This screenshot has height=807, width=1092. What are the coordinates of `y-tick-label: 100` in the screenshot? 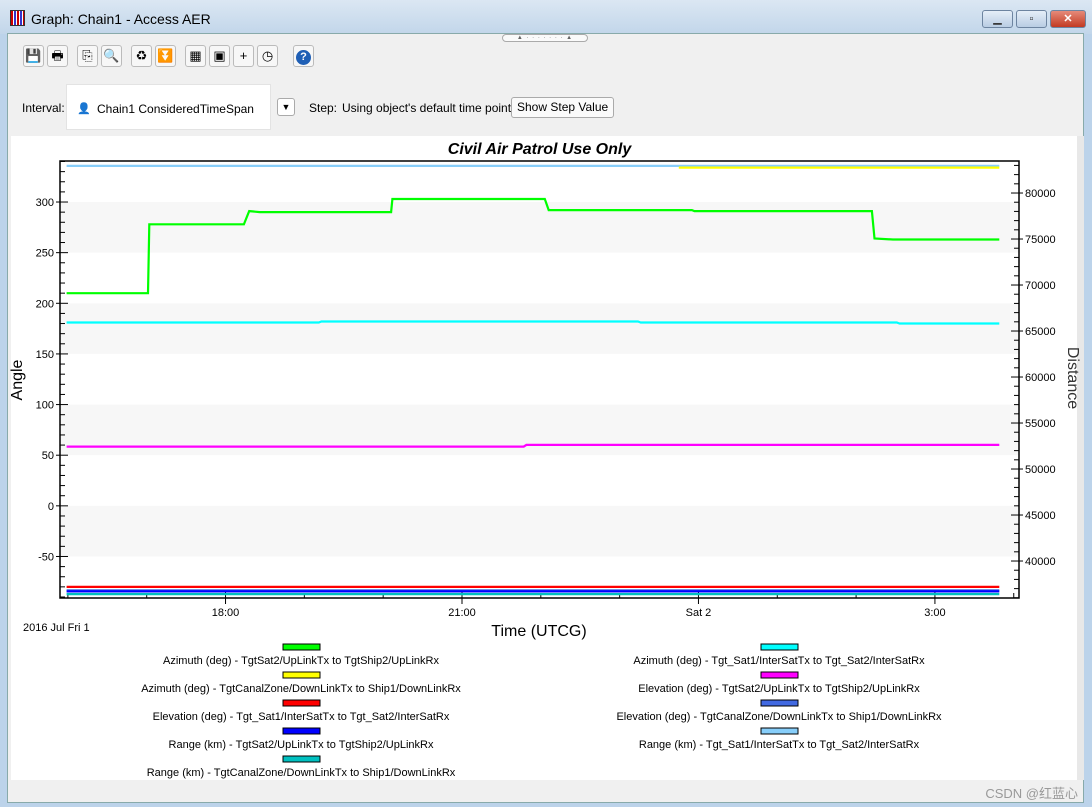 It's located at (45, 406).